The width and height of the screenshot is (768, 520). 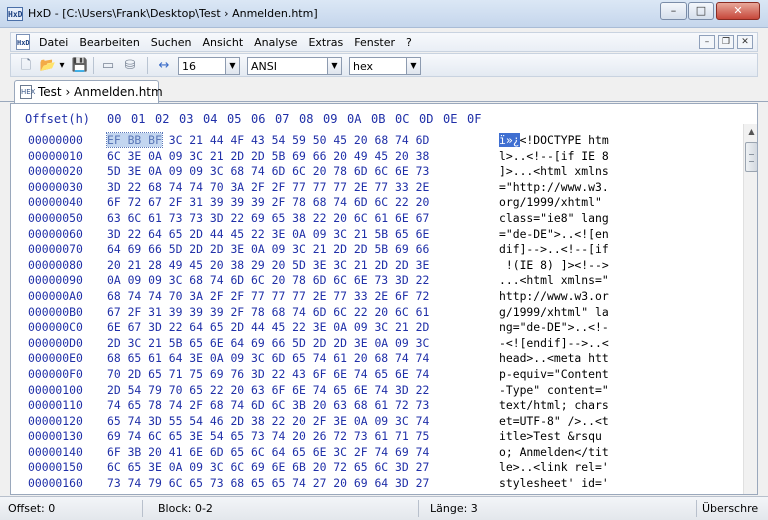 What do you see at coordinates (550, 436) in the screenshot?
I see `row-text: itle>Test &rsqu` at bounding box center [550, 436].